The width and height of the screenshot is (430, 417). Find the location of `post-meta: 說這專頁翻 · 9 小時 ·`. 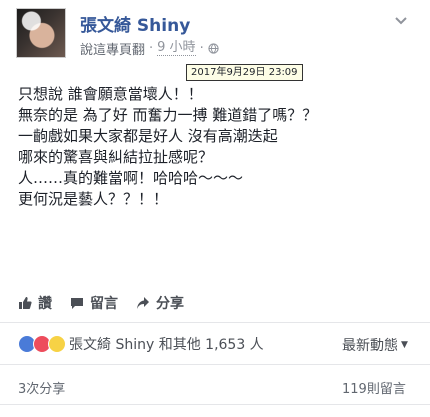

post-meta: 說這專頁翻 · 9 小時 · is located at coordinates (149, 48).